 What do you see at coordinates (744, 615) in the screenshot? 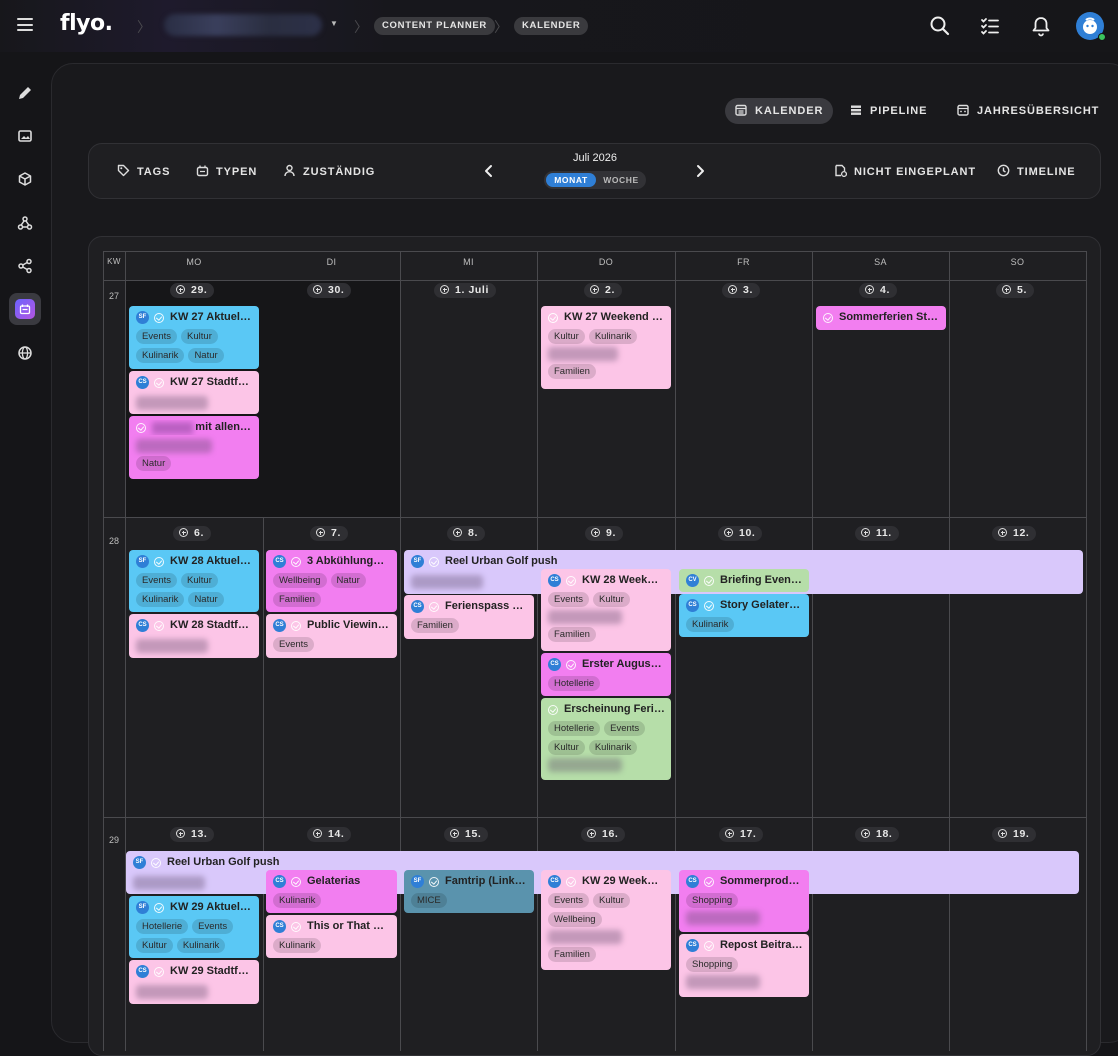
I see `event-card: CS Story Gelateri… Kulinarik` at bounding box center [744, 615].